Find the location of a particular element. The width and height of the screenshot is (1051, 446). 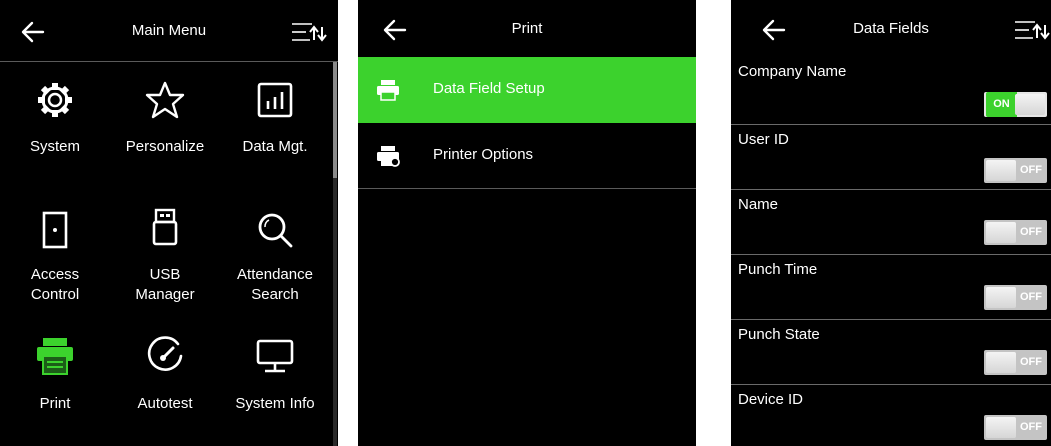

menu-item-label: Autotest is located at coordinates (165, 403).